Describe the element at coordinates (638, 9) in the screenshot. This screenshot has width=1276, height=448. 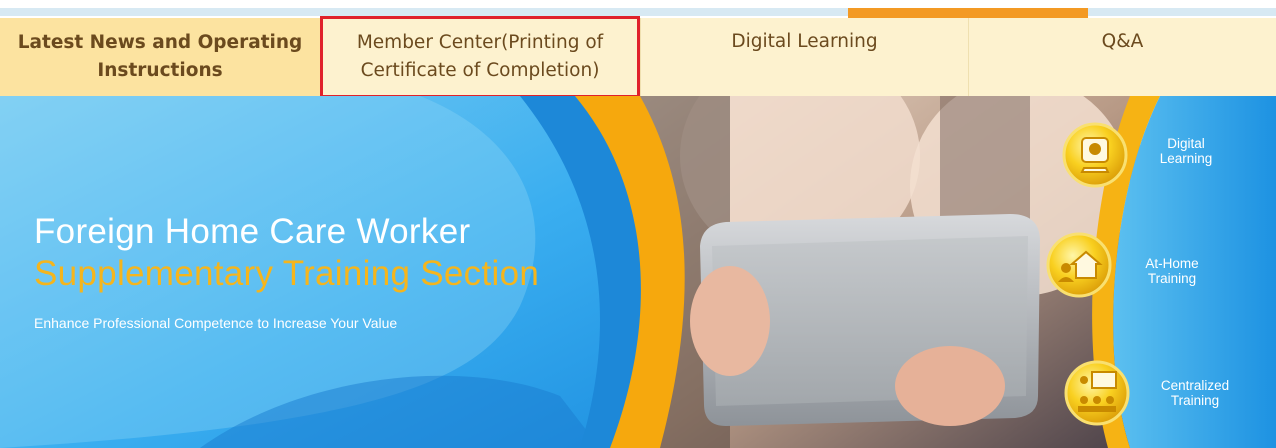
I see `top-strip` at that location.